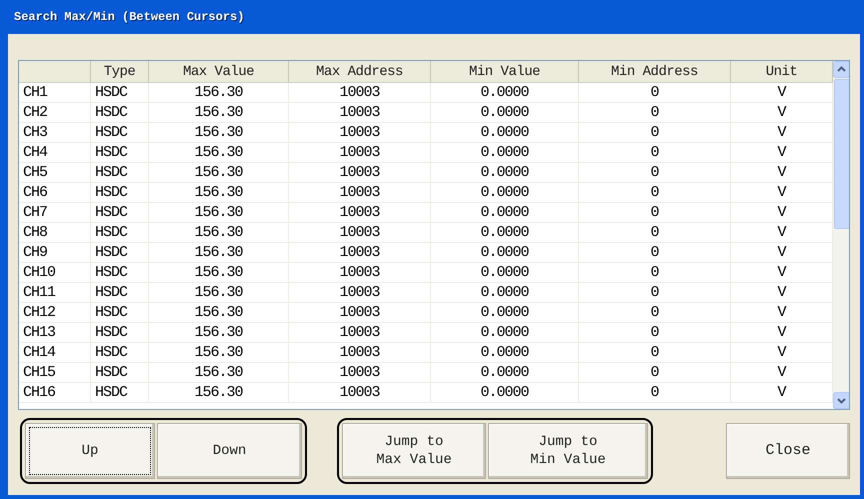 This screenshot has height=499, width=864. I want to click on scroll-thumb, so click(841, 154).